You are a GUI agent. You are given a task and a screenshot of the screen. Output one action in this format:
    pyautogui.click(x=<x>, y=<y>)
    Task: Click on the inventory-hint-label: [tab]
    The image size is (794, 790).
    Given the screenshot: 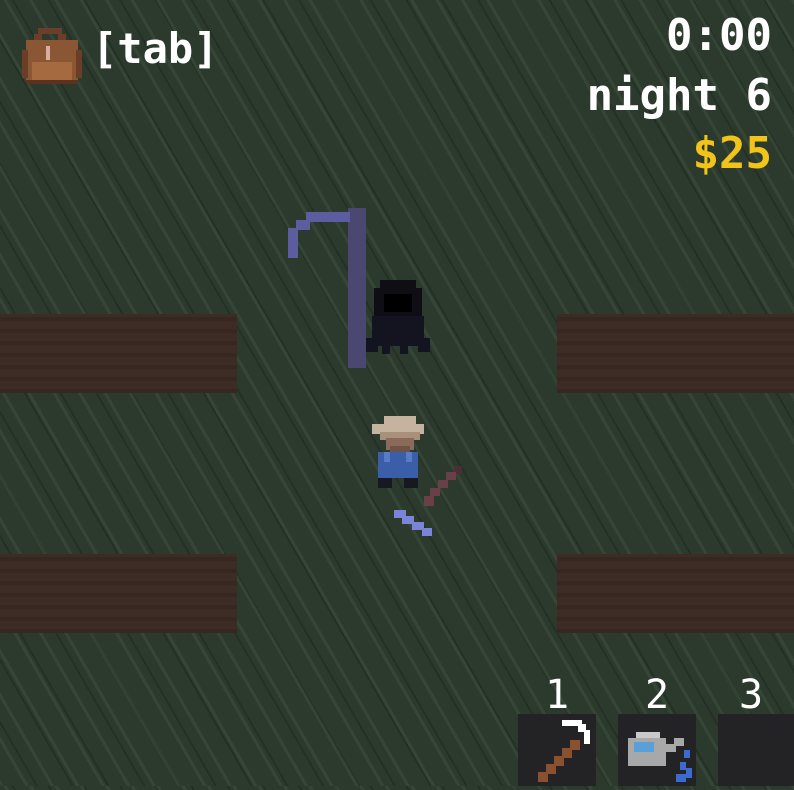 What is the action you would take?
    pyautogui.click(x=155, y=48)
    